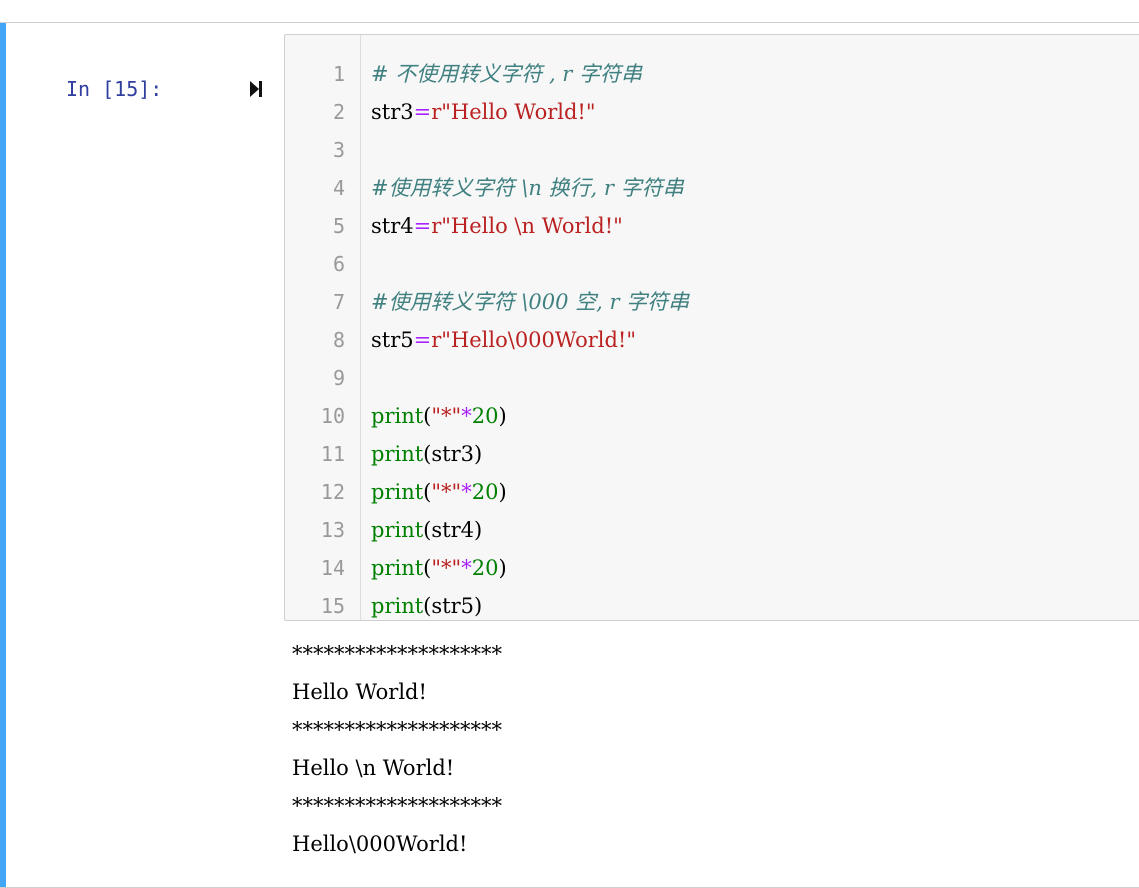  Describe the element at coordinates (507, 74) in the screenshot. I see `code-token-comment: # 不使用转义字符 , r 字符串` at that location.